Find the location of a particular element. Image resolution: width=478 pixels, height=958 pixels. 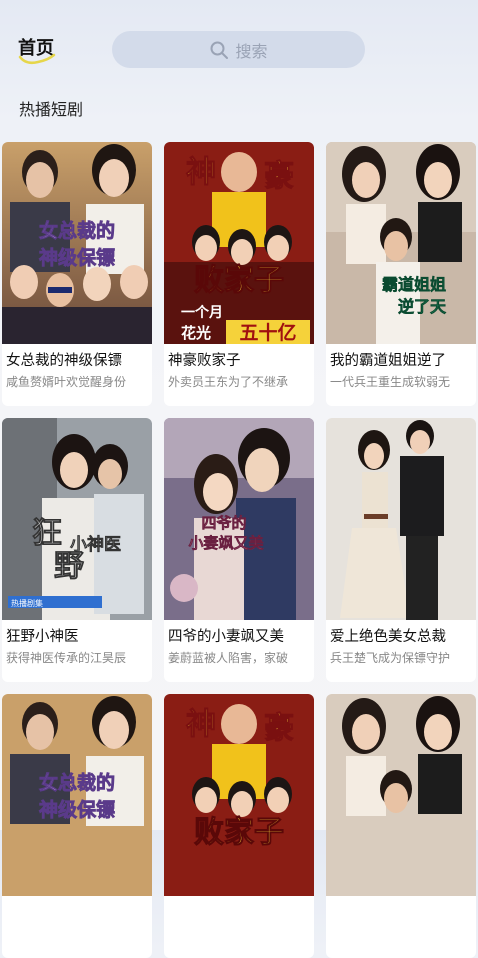

poster-subtitle: 小神医 is located at coordinates (95, 544).